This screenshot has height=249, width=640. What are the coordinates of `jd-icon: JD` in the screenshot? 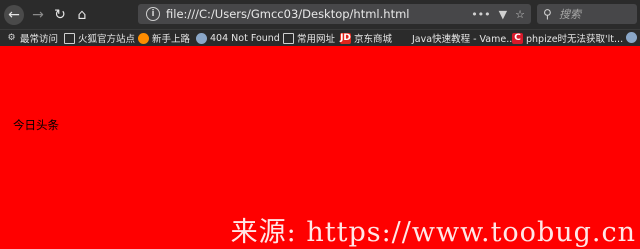 It's located at (345, 38).